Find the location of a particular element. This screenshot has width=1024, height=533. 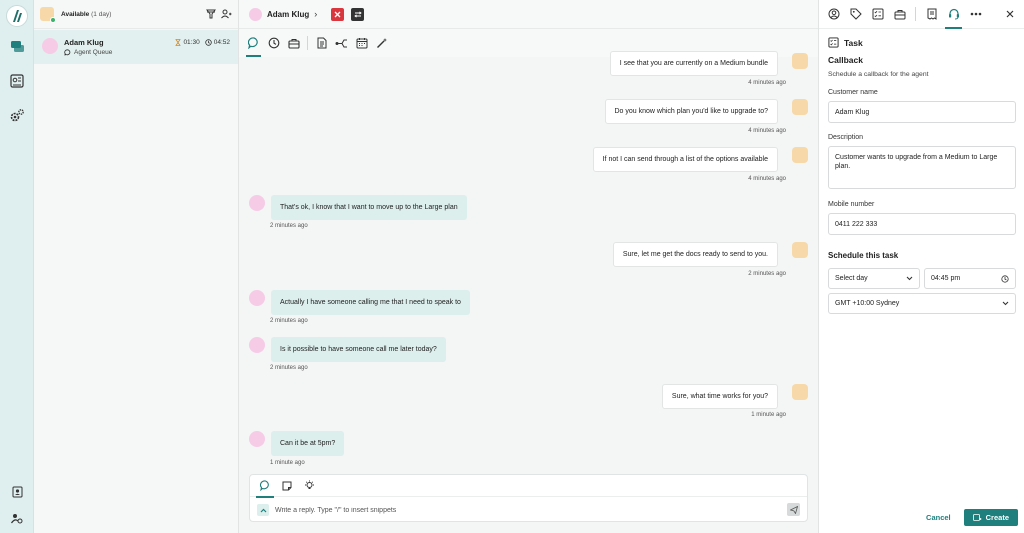

task-panel-title: Task is located at coordinates (922, 42).